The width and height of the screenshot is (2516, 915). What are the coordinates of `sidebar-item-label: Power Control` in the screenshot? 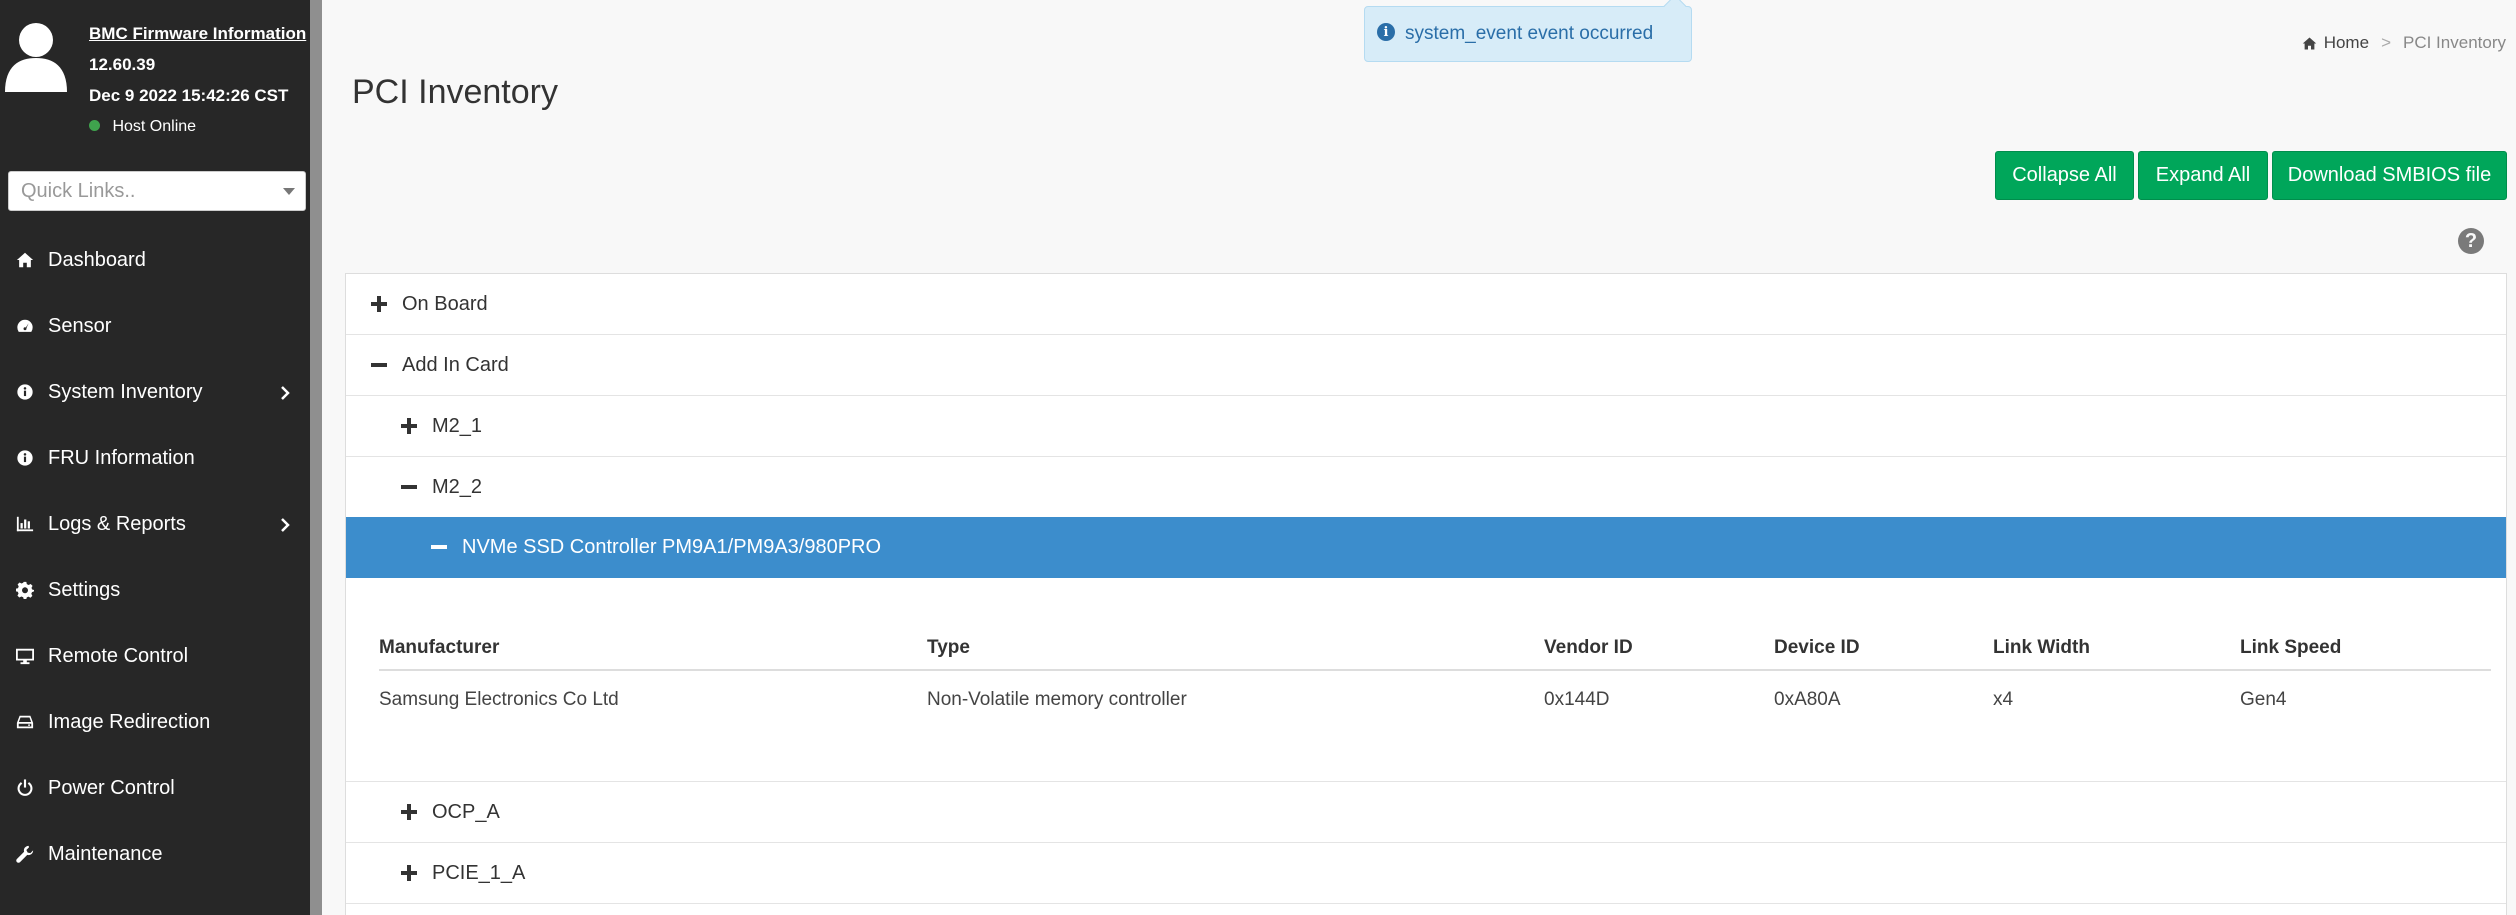 It's located at (111, 787).